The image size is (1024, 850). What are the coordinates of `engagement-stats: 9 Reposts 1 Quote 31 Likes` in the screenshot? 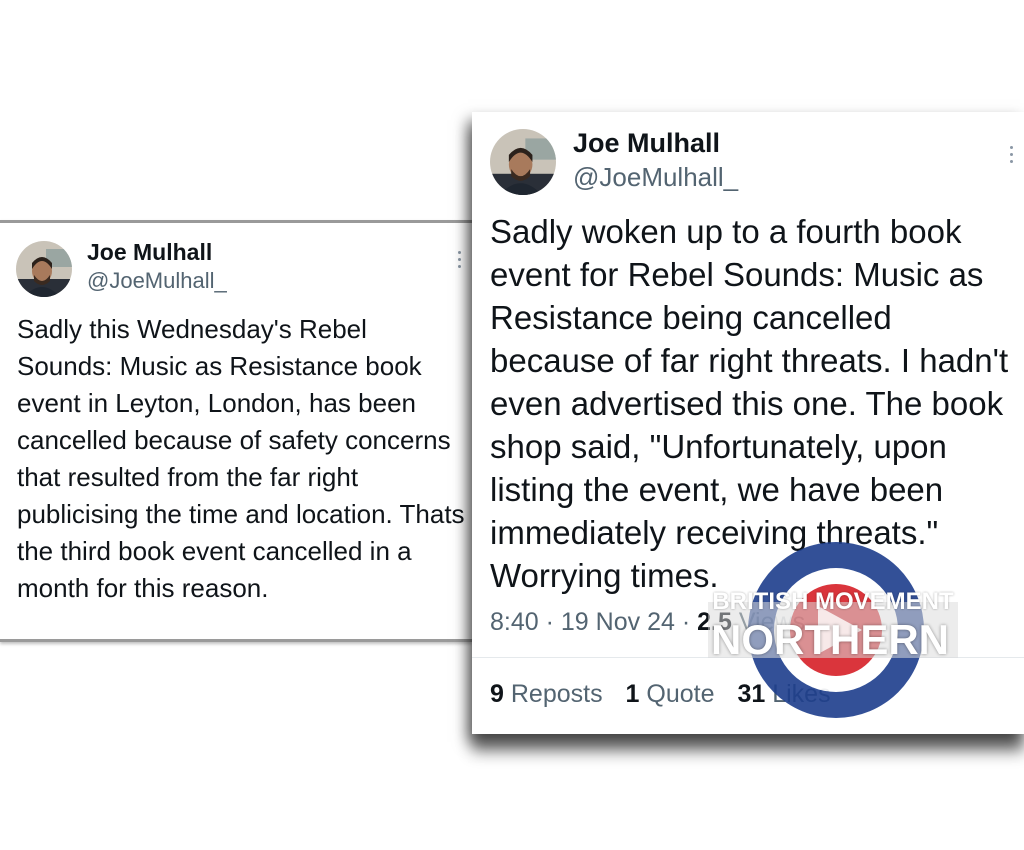 It's located at (668, 694).